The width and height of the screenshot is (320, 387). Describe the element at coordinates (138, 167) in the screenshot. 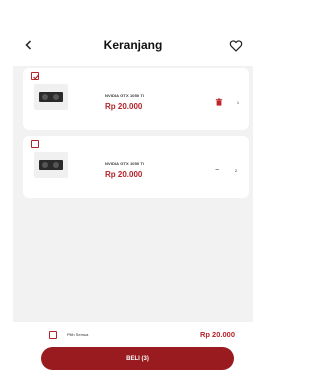

I see `cart-item: NVIDIA GTX 1050 Ti Rp 20.000 − 2 +` at that location.